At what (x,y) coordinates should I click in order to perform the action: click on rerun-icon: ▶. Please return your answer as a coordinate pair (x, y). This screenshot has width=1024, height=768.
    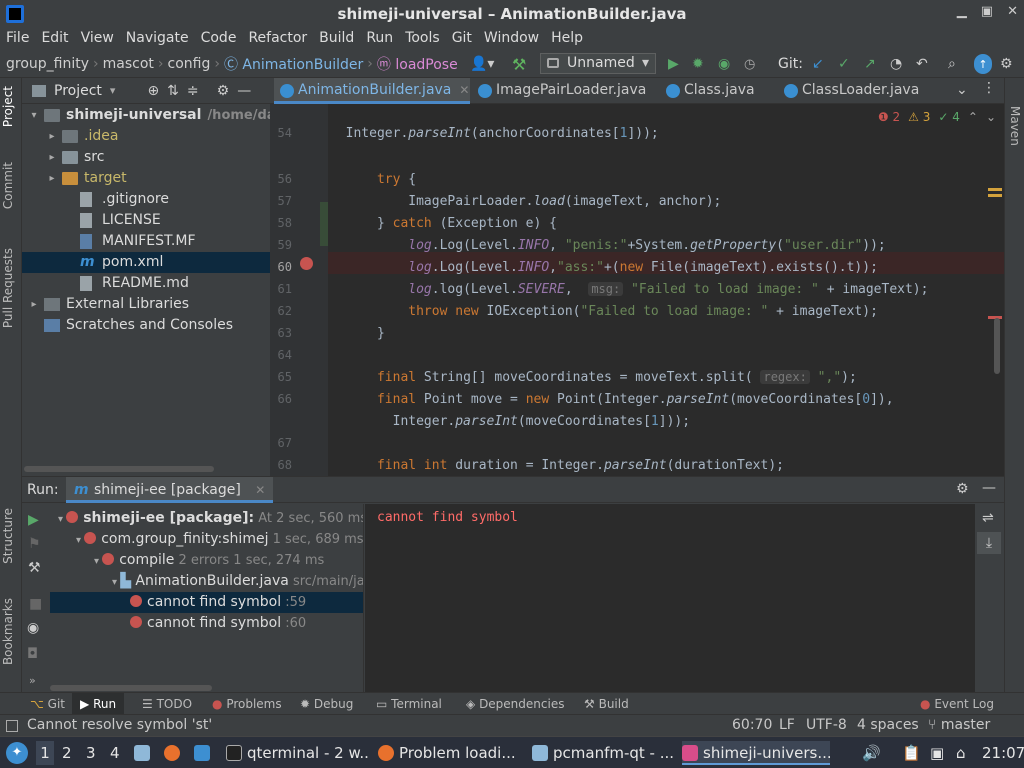
    Looking at the image, I should click on (33, 520).